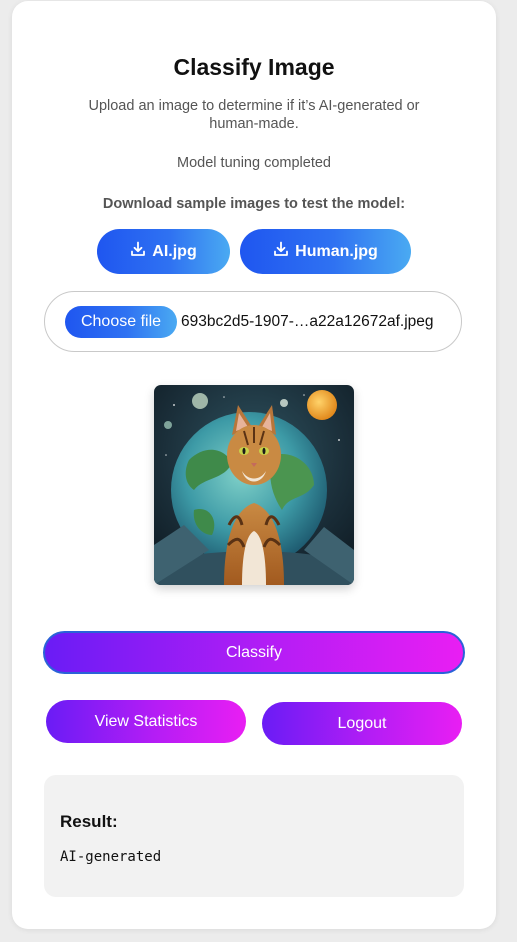  I want to click on logout-button: Logout, so click(362, 723).